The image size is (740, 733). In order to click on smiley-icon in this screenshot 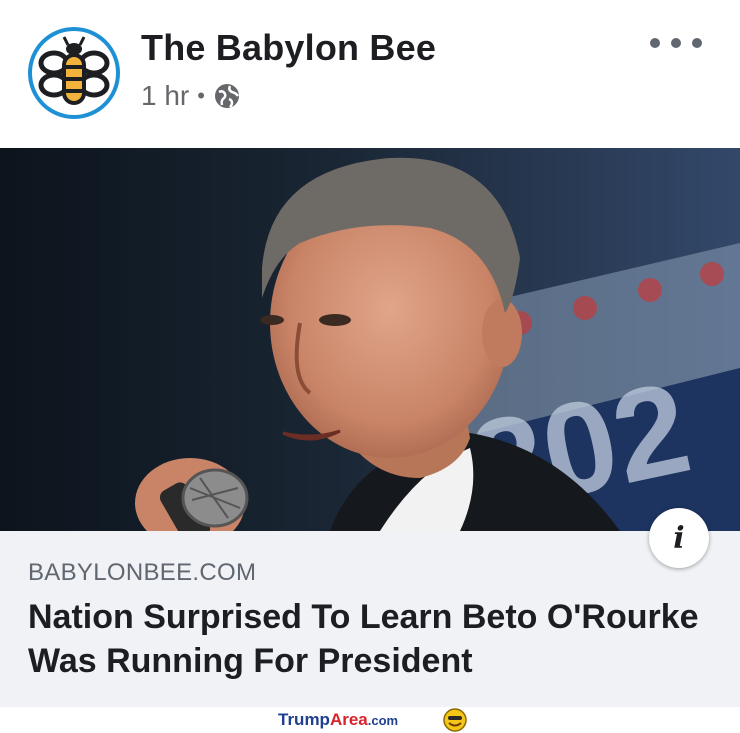, I will do `click(455, 720)`.